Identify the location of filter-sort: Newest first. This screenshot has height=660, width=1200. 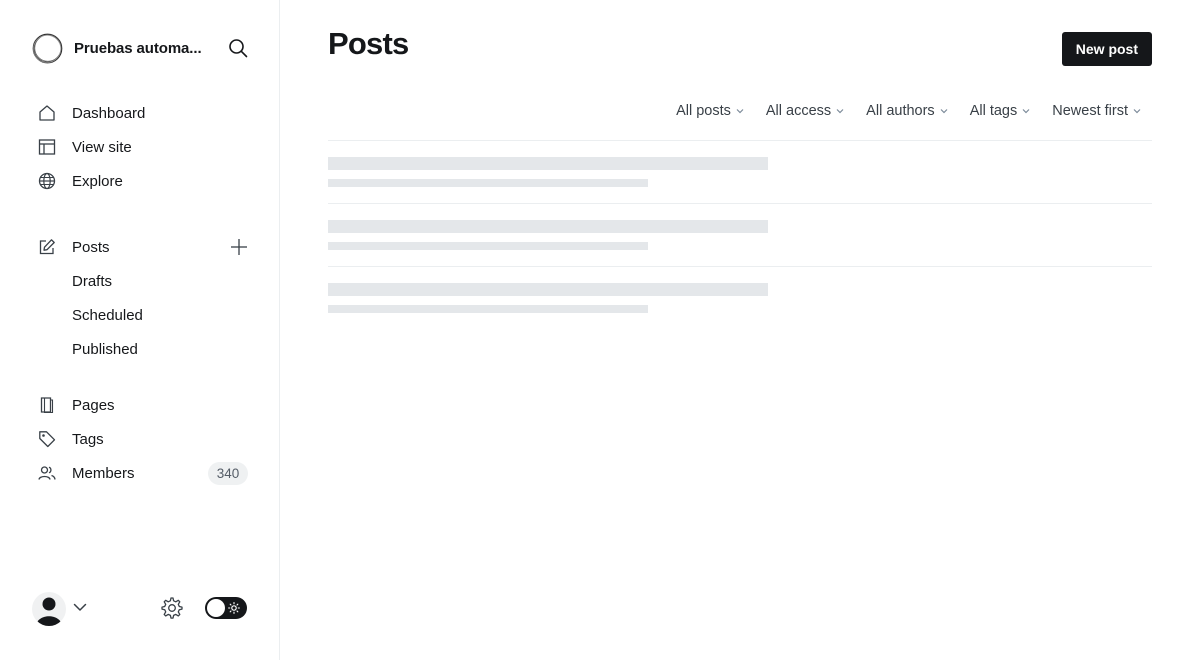
(1096, 111).